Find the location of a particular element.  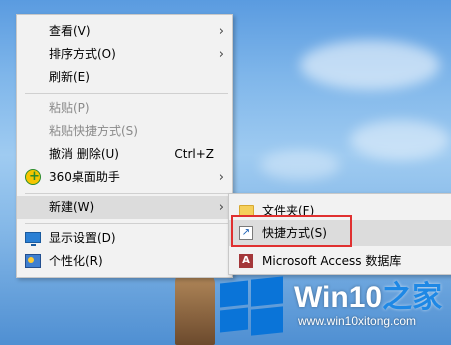

menu-item-paste-shortcut: 粘贴快捷方式(S) is located at coordinates (124, 131).